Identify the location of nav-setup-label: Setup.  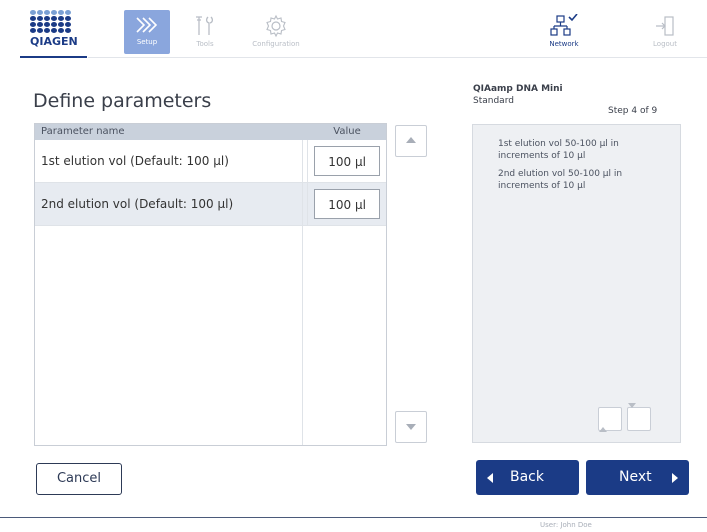
(147, 42).